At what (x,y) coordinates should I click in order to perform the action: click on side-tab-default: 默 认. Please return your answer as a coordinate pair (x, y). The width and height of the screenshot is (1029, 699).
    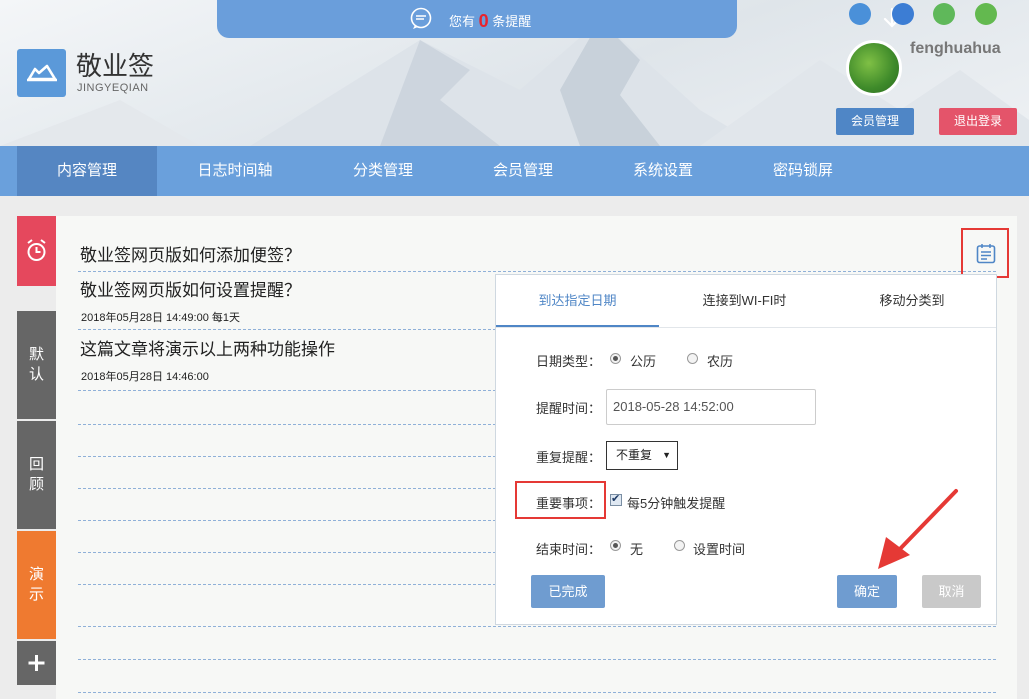
    Looking at the image, I should click on (36, 365).